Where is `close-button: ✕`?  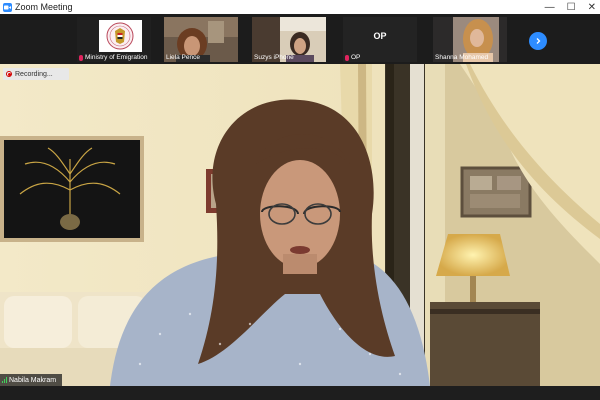
close-button: ✕ is located at coordinates (592, 7).